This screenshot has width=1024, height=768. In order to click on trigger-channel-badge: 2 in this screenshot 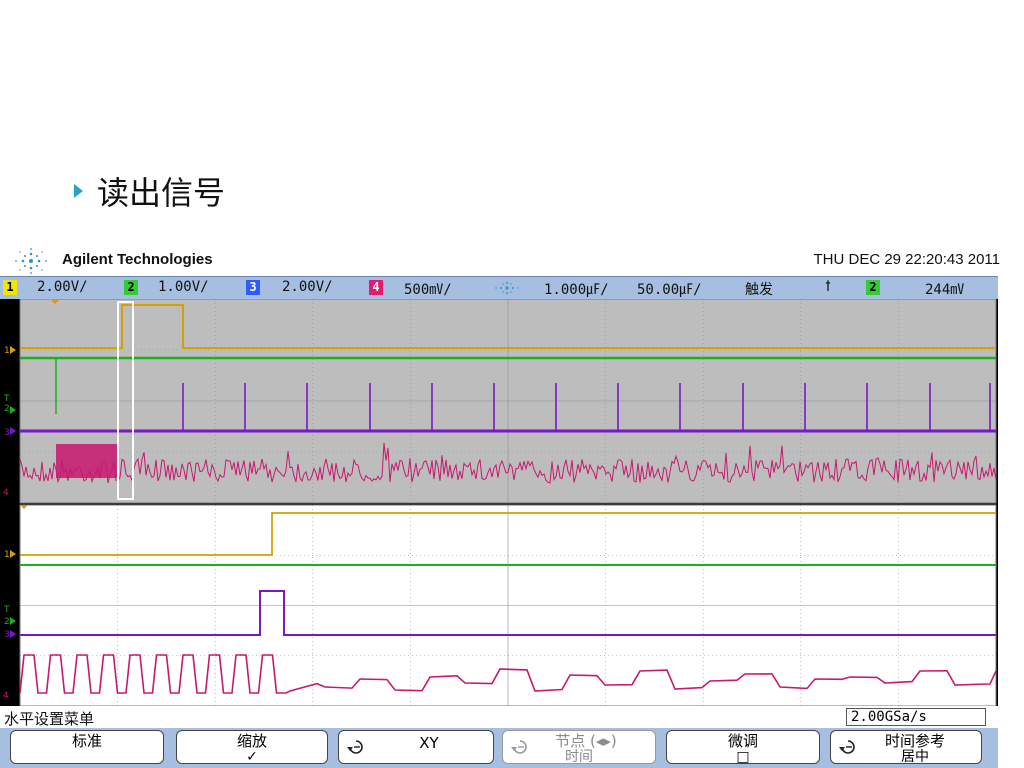, I will do `click(873, 287)`.